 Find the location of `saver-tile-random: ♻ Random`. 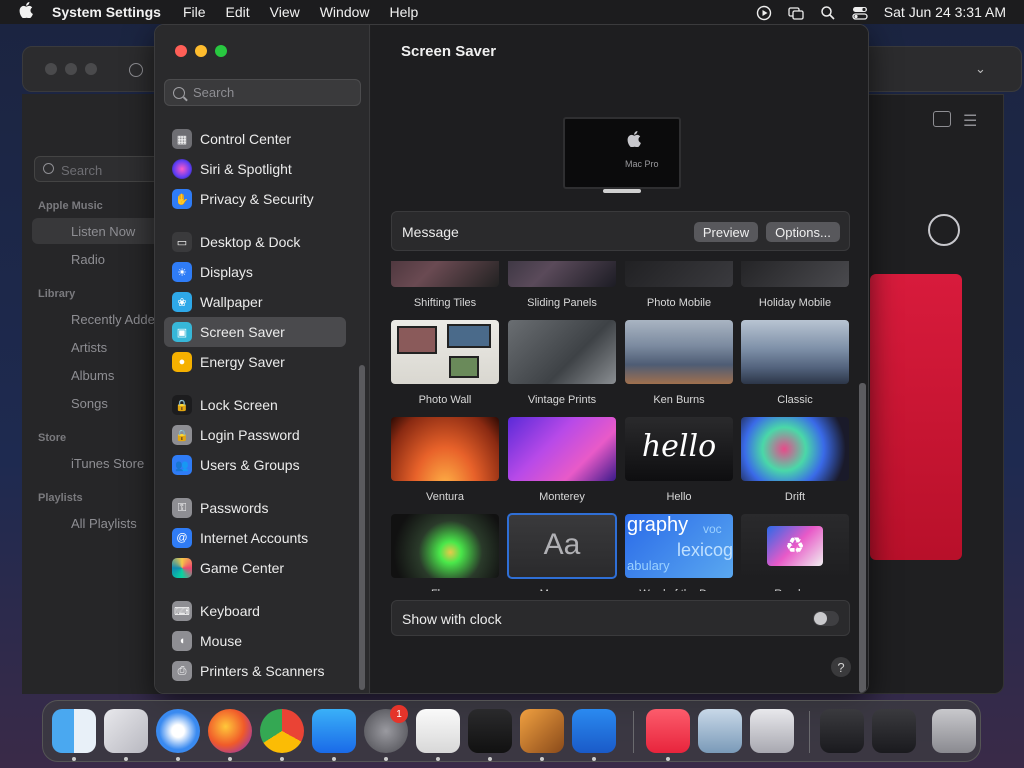

saver-tile-random: ♻ Random is located at coordinates (795, 552).